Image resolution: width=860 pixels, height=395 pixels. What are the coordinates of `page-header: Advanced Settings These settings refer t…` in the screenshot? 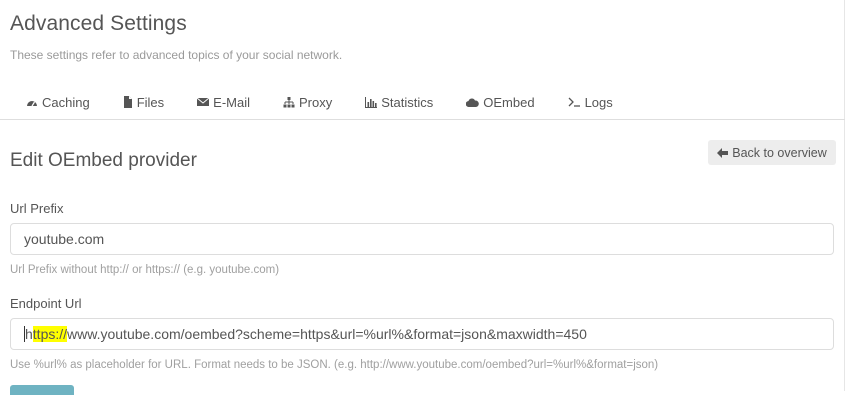 It's located at (176, 37).